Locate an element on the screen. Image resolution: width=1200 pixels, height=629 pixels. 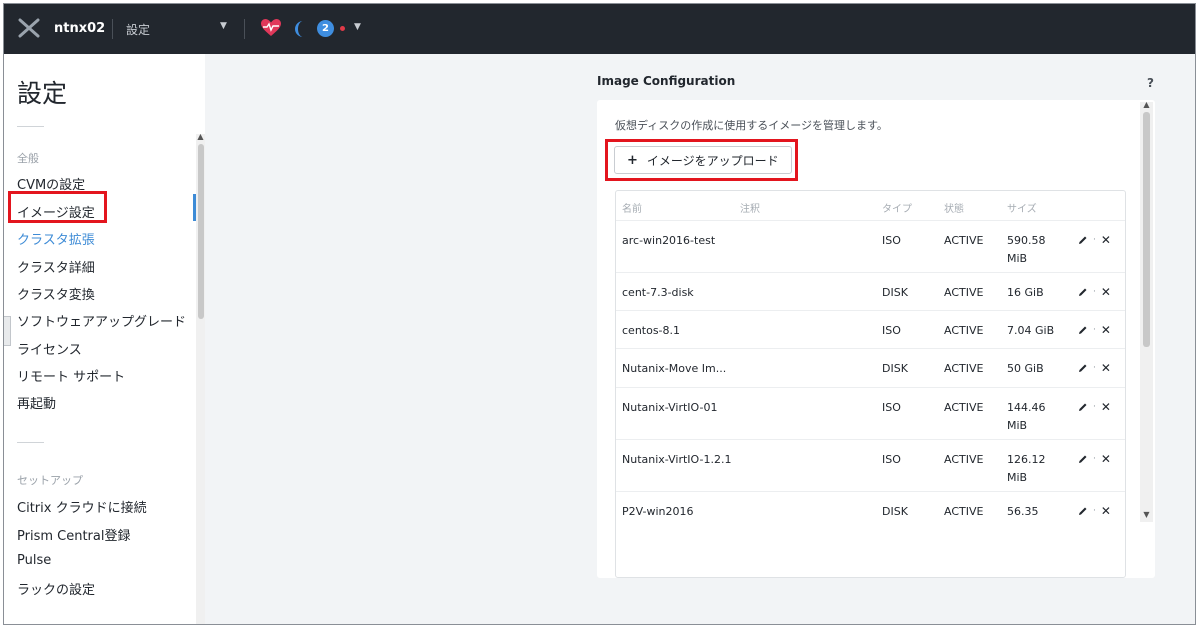
sidebar-item-pulse: Pulse is located at coordinates (34, 560).